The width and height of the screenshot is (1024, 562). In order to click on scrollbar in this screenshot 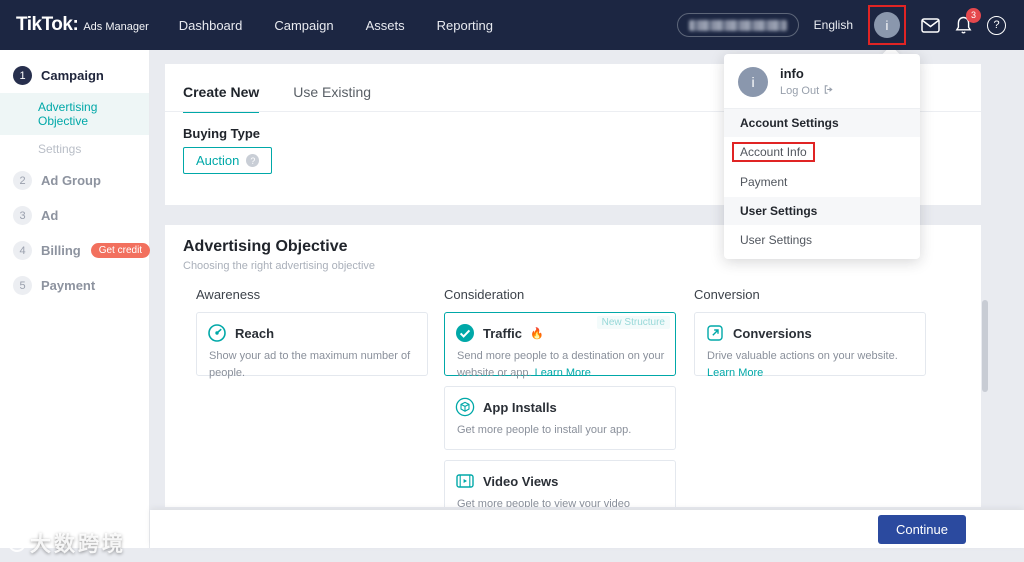, I will do `click(985, 346)`.